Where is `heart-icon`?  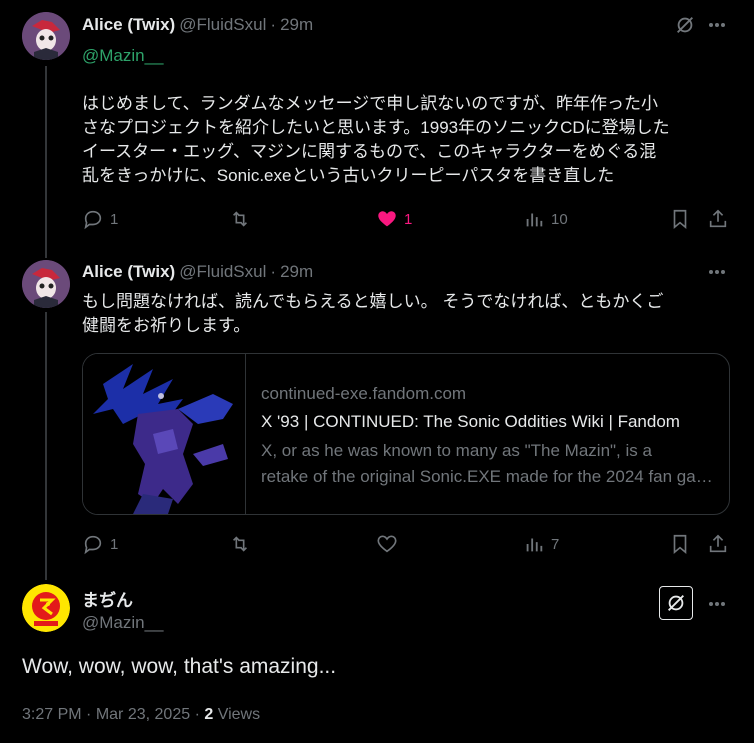
heart-icon is located at coordinates (387, 544).